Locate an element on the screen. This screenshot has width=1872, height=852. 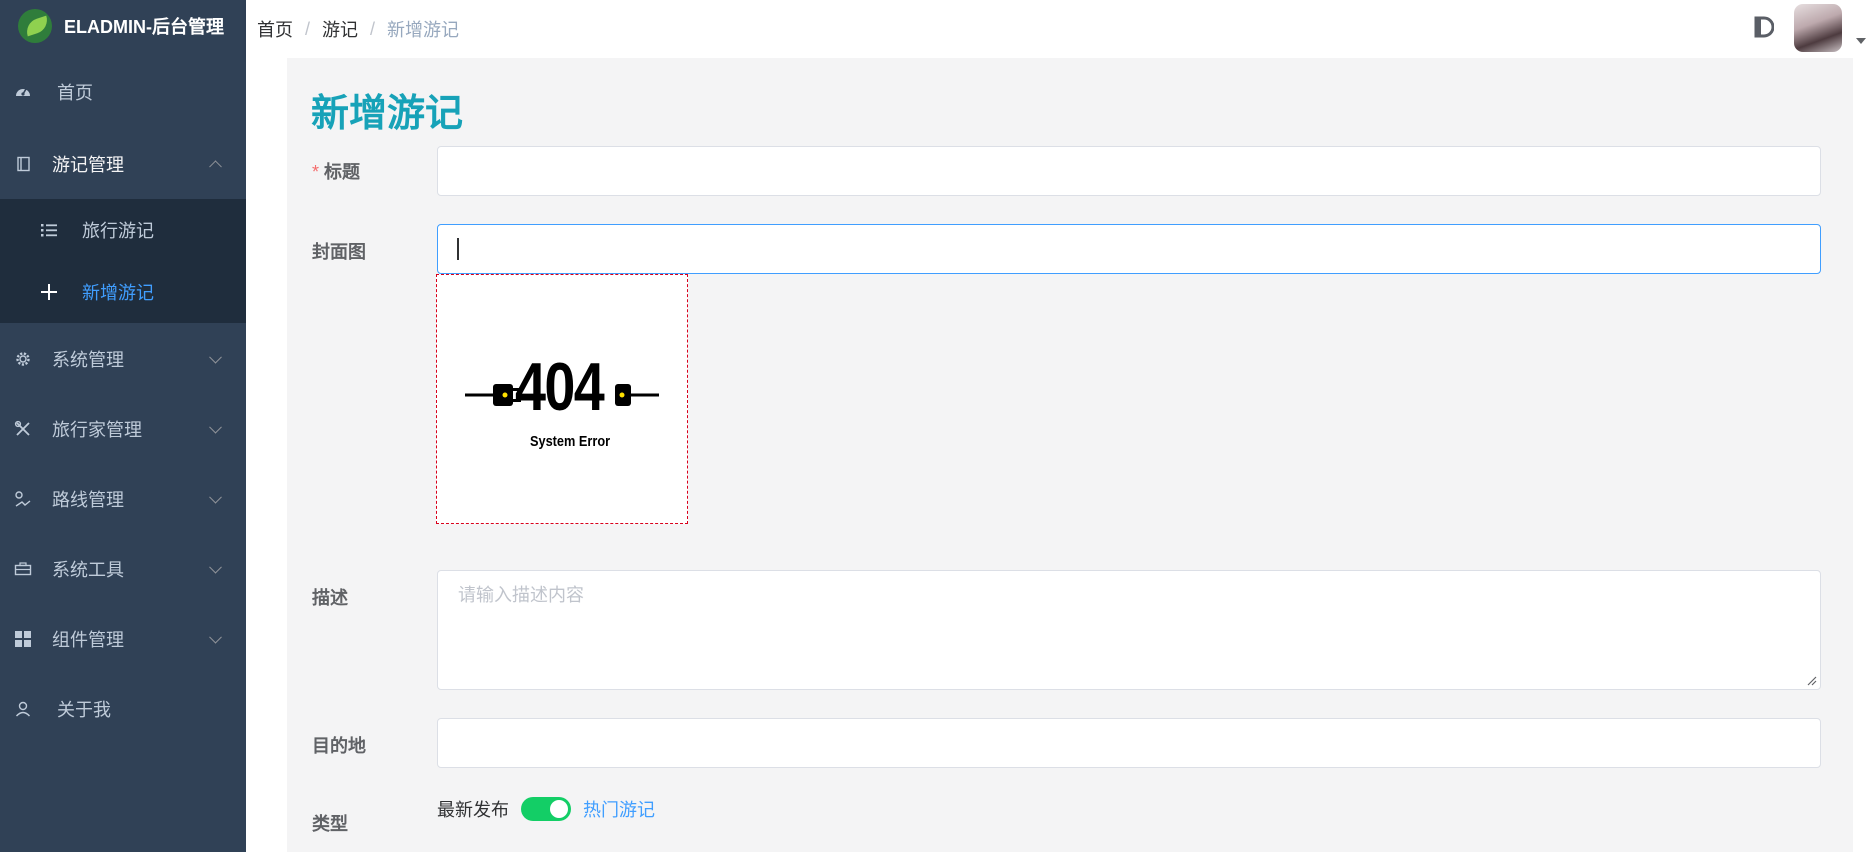
sidebar-item-components: 组件管理 is located at coordinates (123, 639).